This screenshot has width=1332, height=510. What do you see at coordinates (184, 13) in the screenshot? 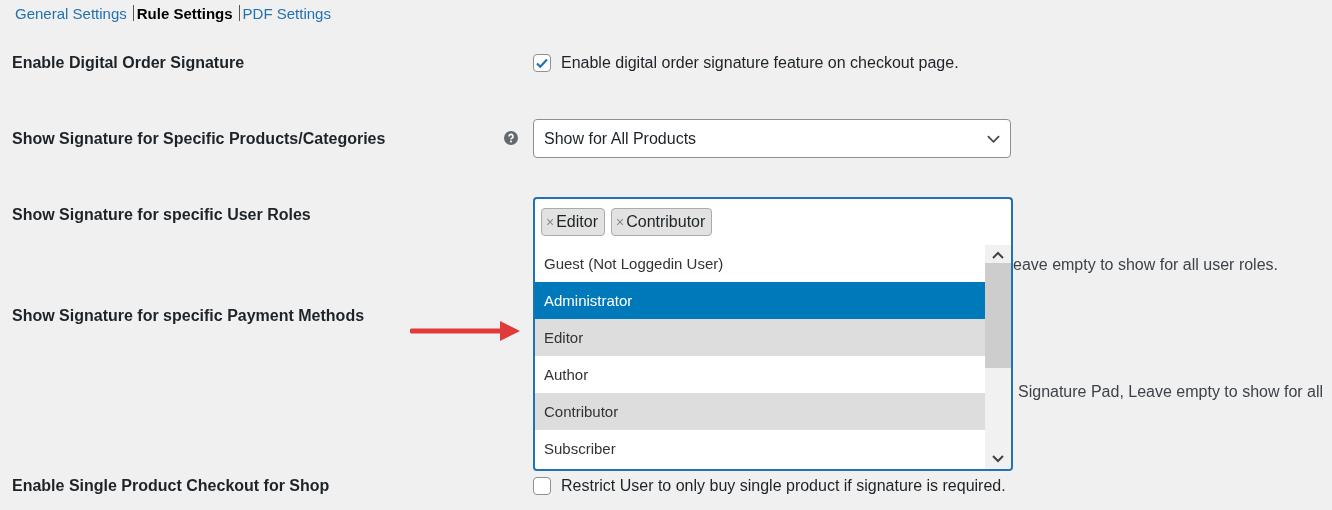
I see `settings-tab: Rule Settings` at bounding box center [184, 13].